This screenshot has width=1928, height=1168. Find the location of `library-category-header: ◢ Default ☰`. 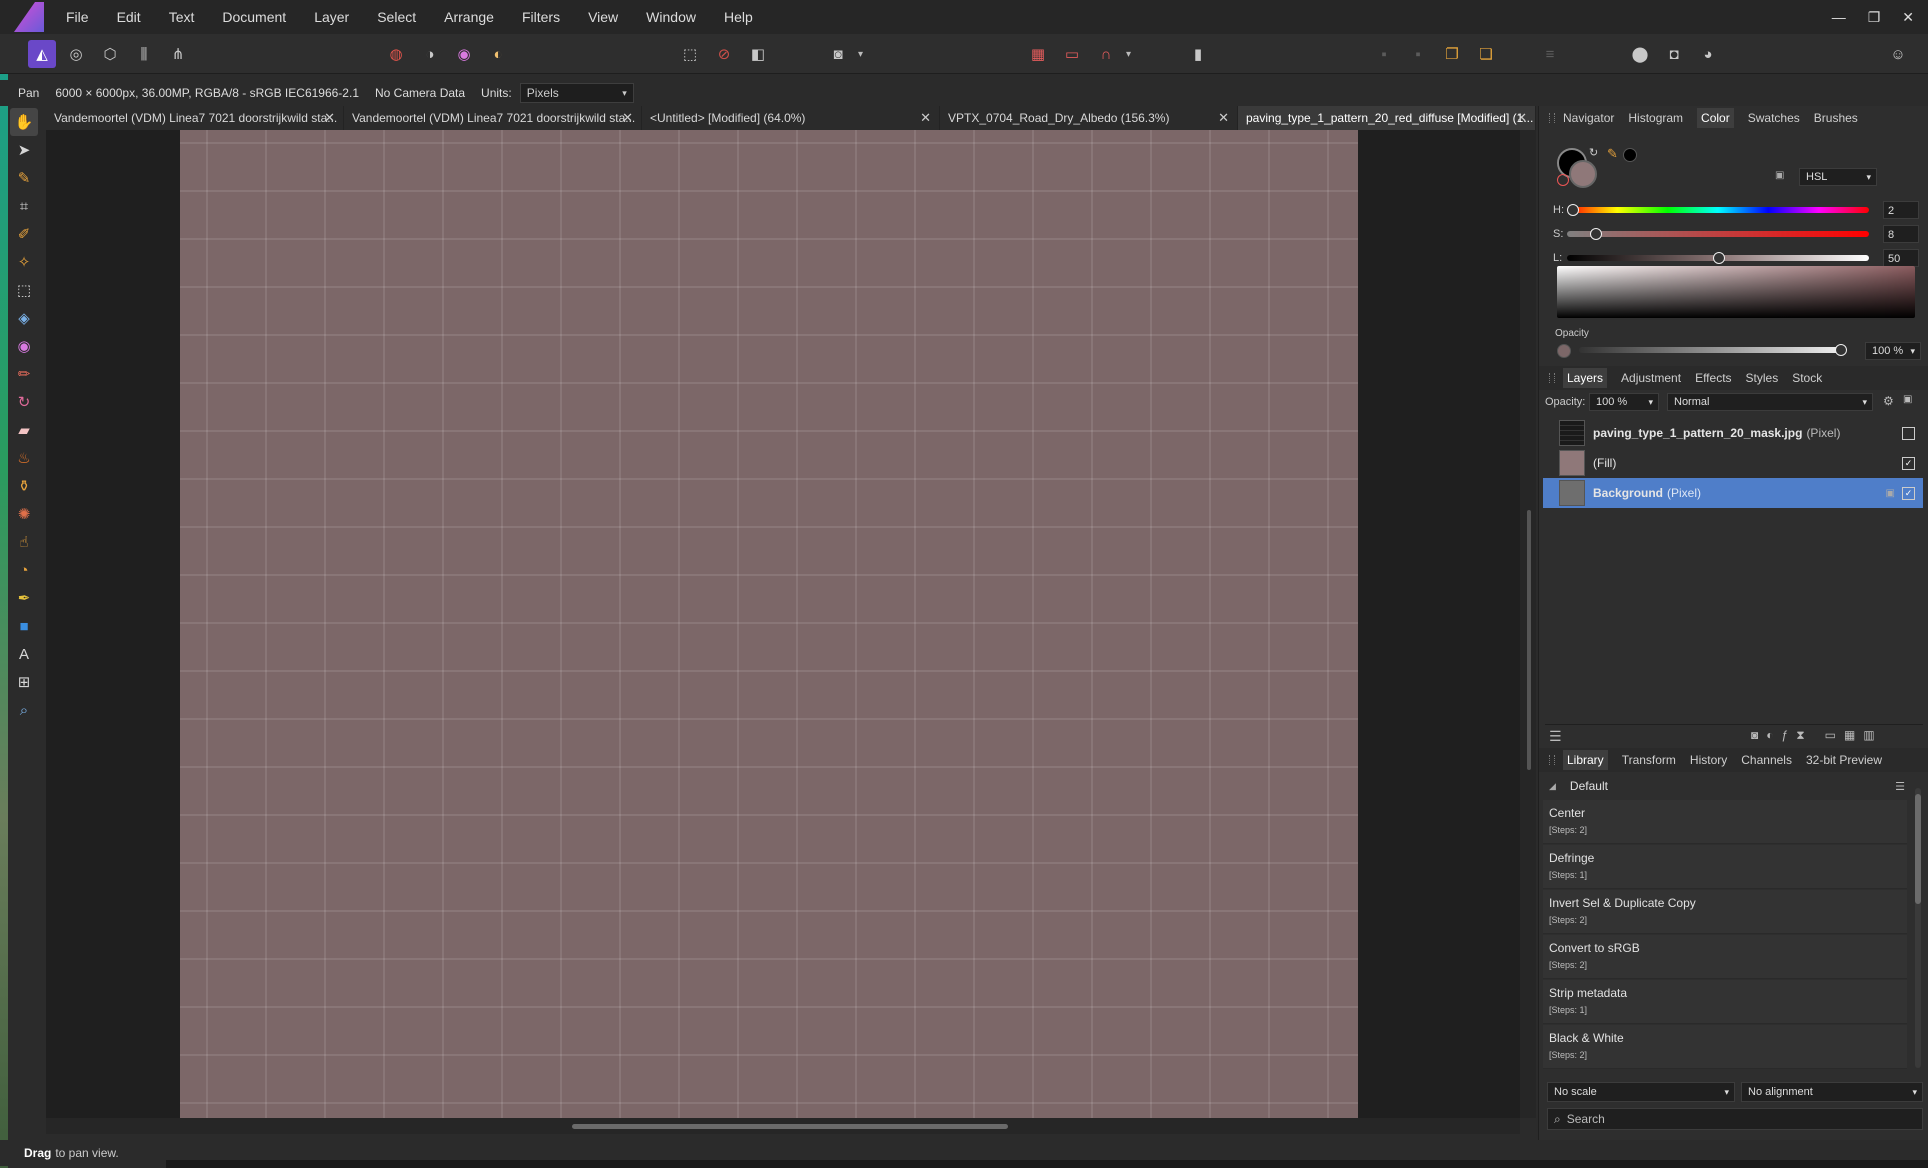

library-category-header: ◢ Default ☰ is located at coordinates (1728, 786).